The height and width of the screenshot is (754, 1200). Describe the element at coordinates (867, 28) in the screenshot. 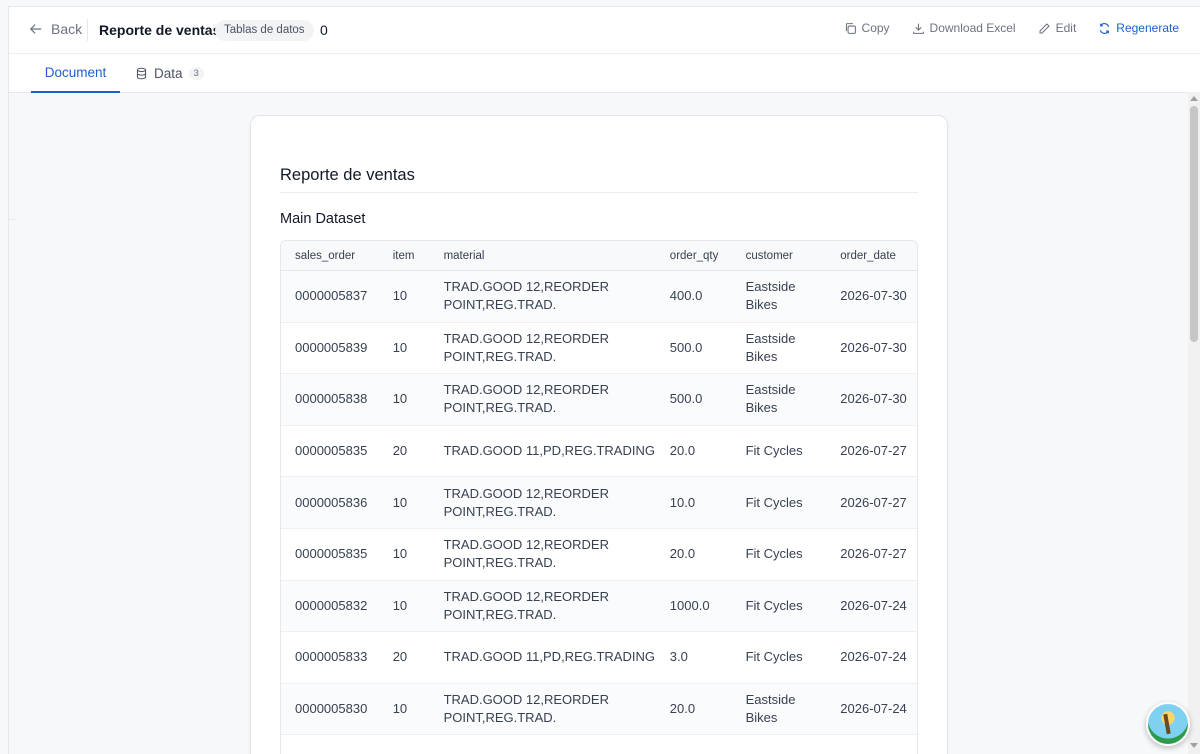

I see `copy-button: Copy` at that location.